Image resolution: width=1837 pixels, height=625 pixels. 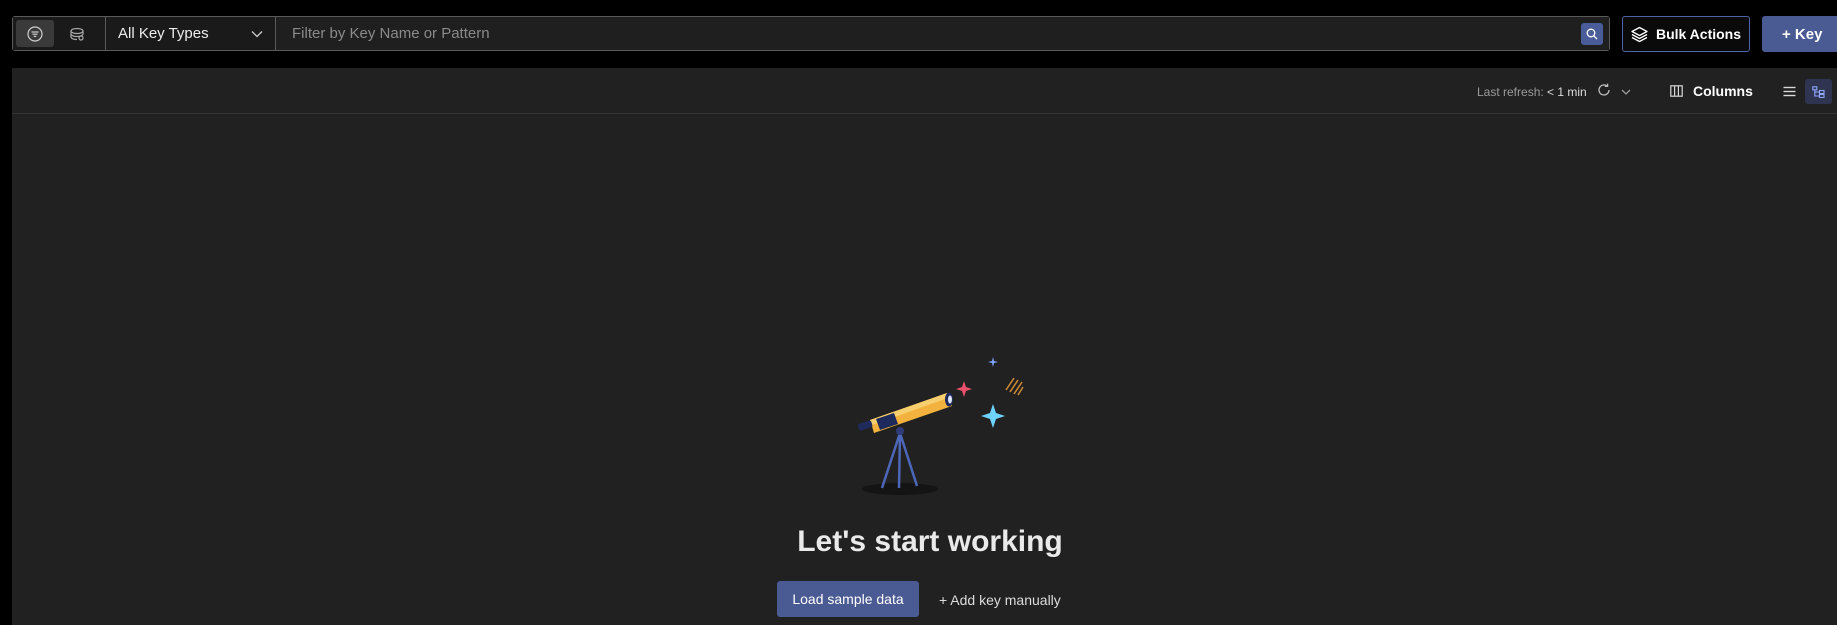 I want to click on key-search-input, so click(x=942, y=33).